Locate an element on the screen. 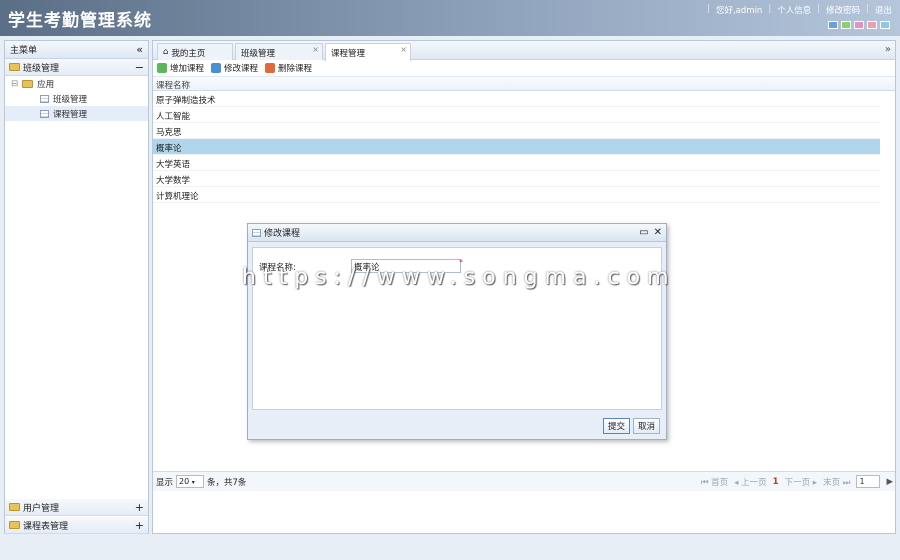 This screenshot has height=560, width=900. tab-bar: ⌂ 我的主页 班级管理 × 课程管理 × » is located at coordinates (524, 51).